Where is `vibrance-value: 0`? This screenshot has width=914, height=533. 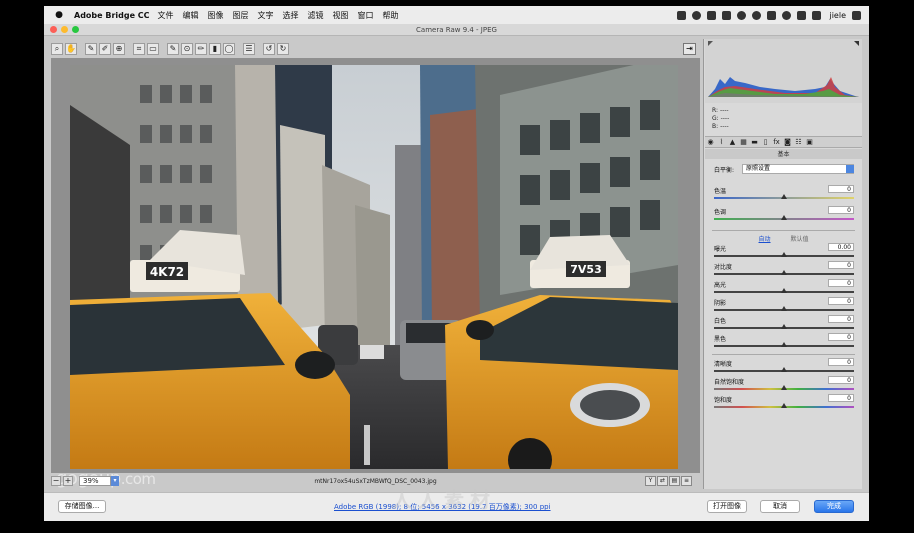 vibrance-value: 0 is located at coordinates (841, 380).